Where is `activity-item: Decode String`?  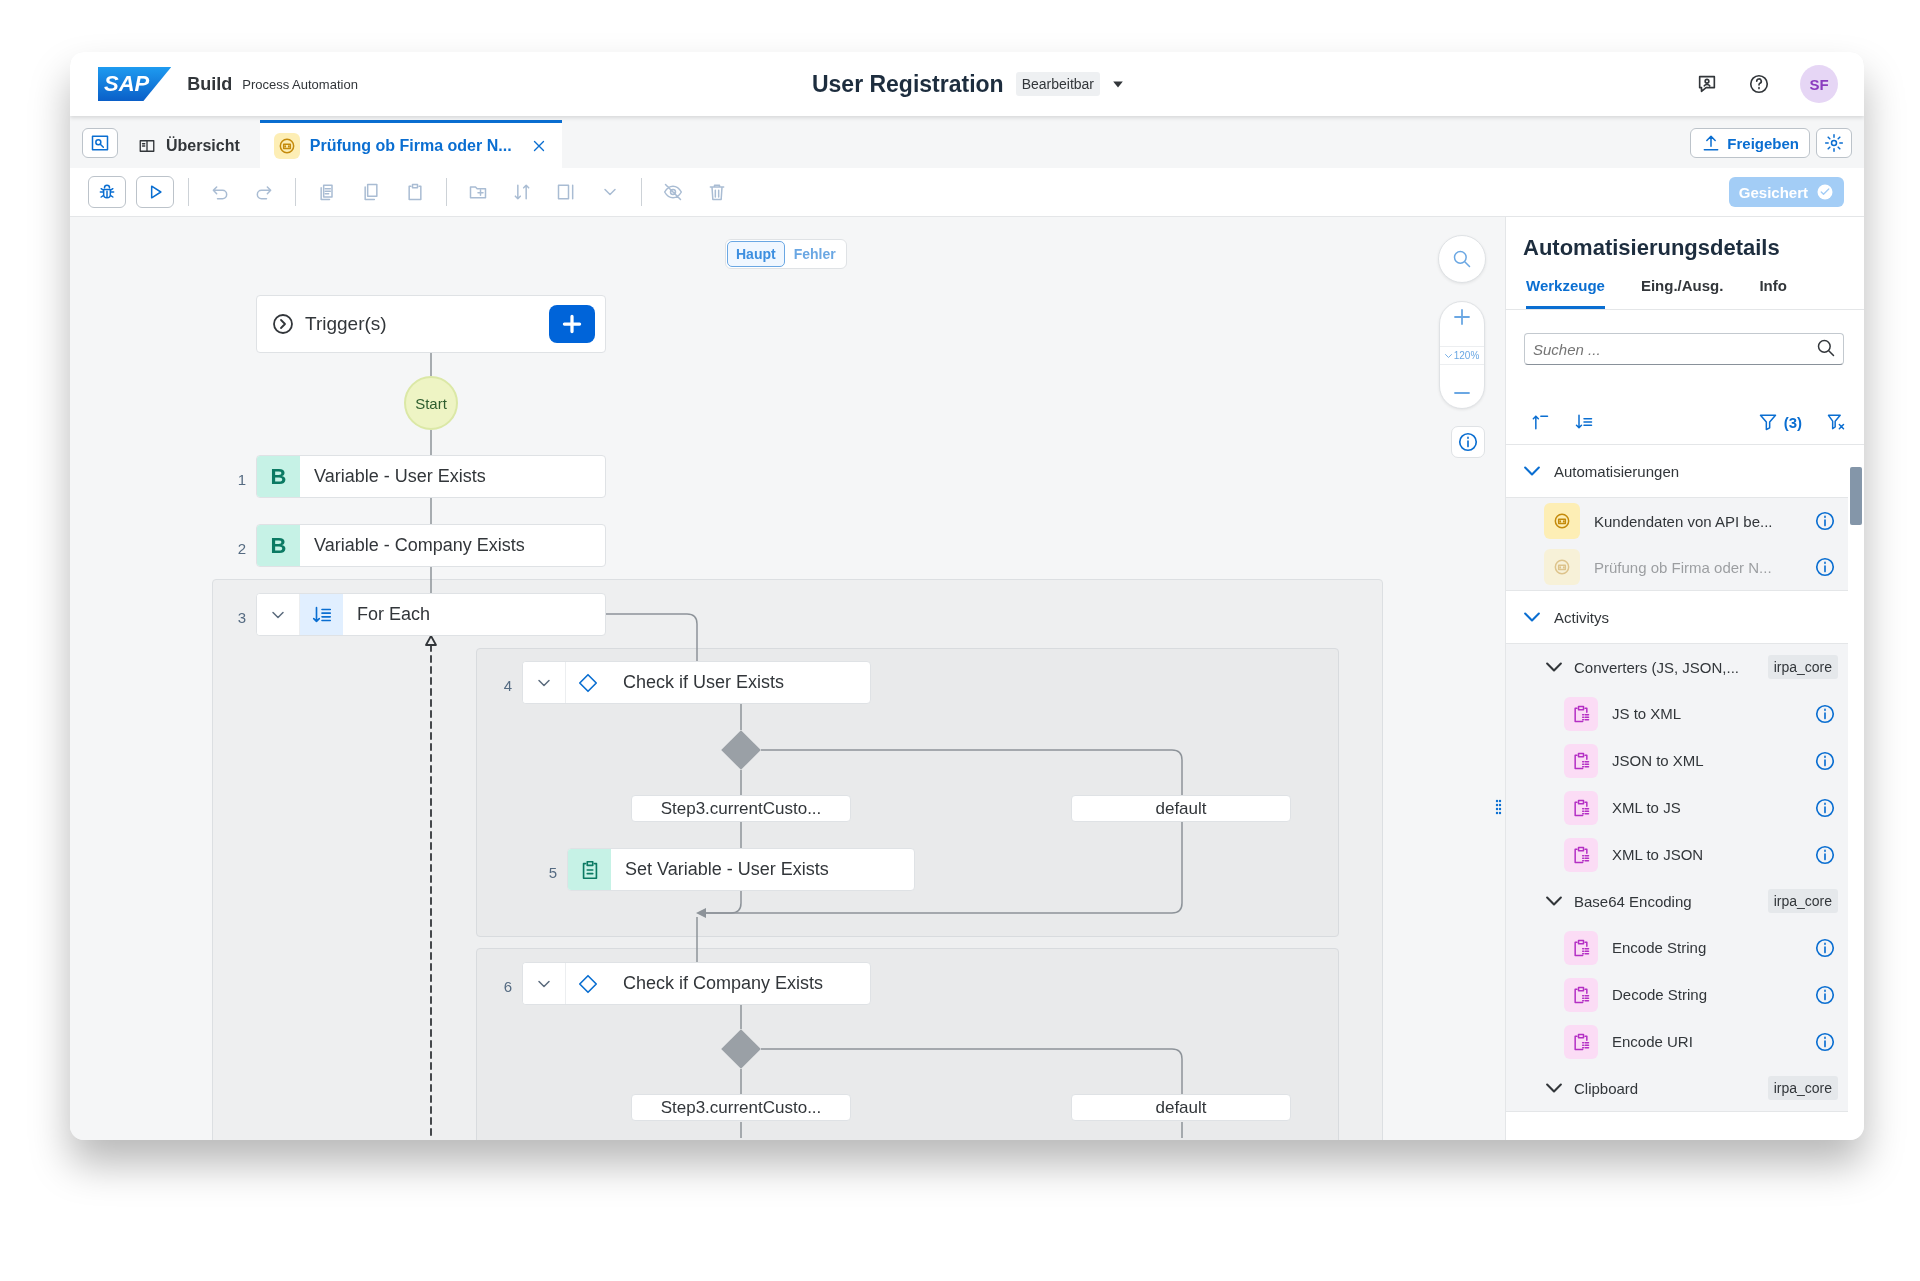
activity-item: Decode String is located at coordinates (1677, 994).